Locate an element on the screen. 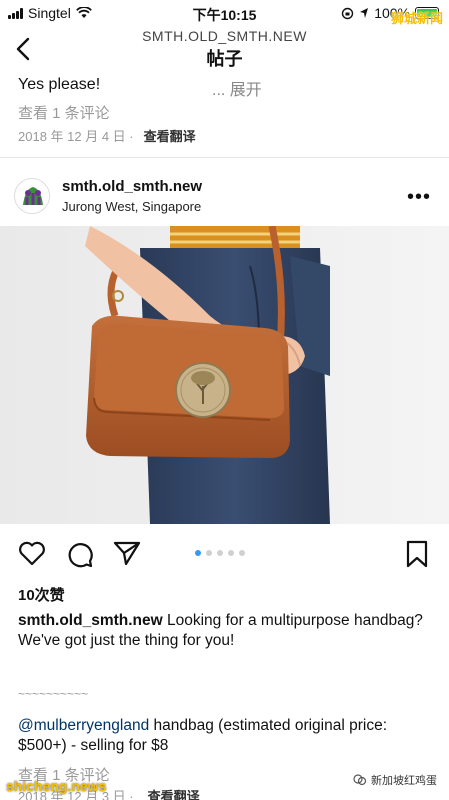  watermark-brand: 新加坡红鸡蛋 is located at coordinates (395, 780).